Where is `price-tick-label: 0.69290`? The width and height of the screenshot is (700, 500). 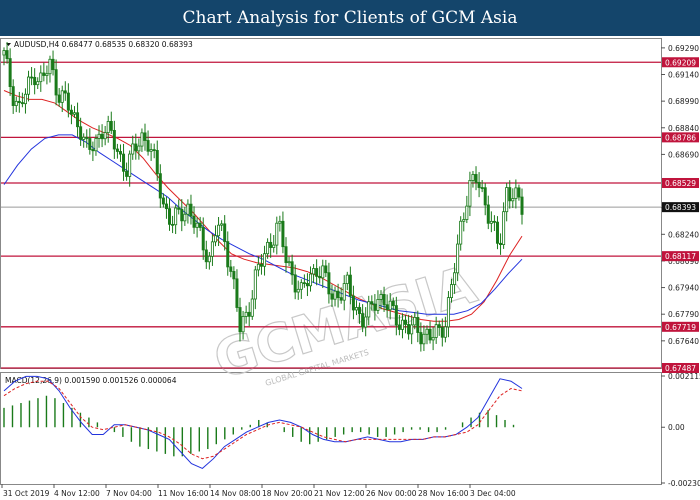
price-tick-label: 0.69290 is located at coordinates (683, 48).